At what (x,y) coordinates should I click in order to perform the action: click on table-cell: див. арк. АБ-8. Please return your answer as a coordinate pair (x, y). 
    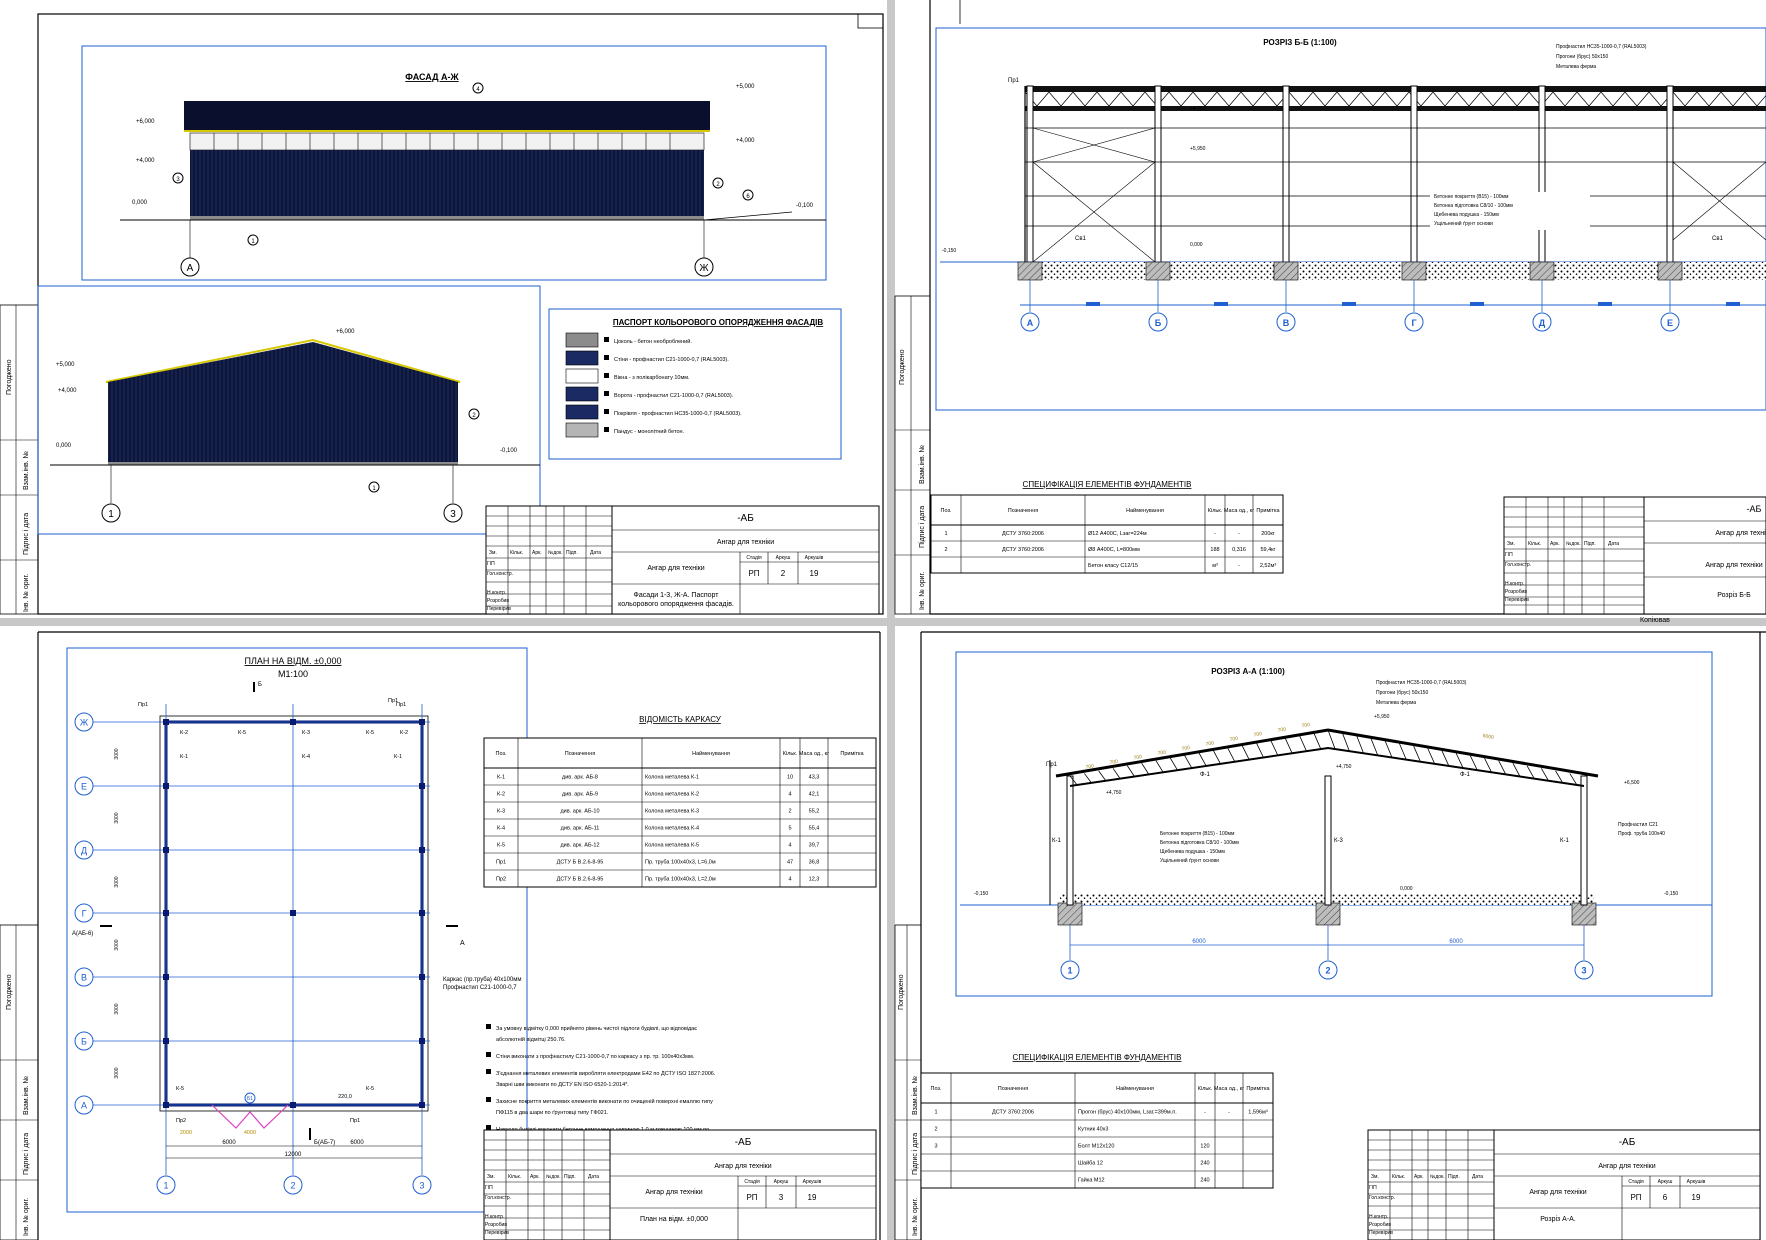
    Looking at the image, I should click on (580, 778).